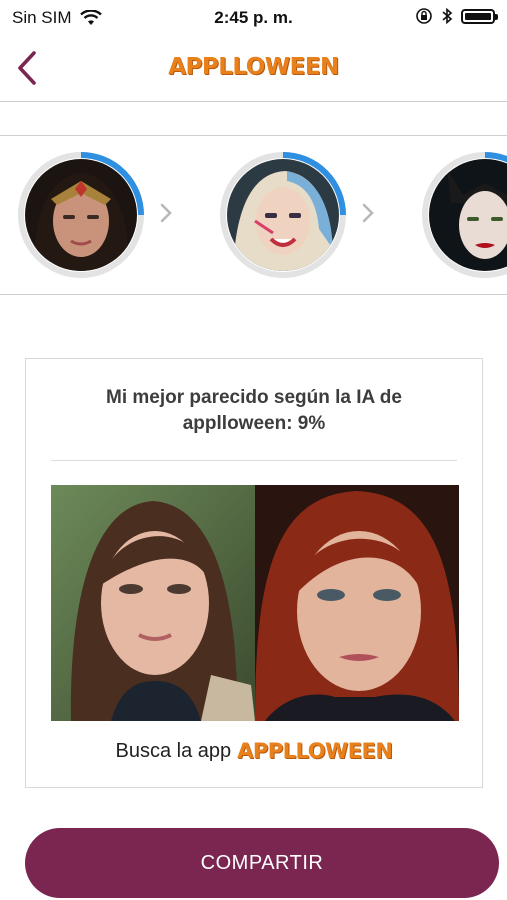  I want to click on app-logo: APPLLOWEEN, so click(253, 67).